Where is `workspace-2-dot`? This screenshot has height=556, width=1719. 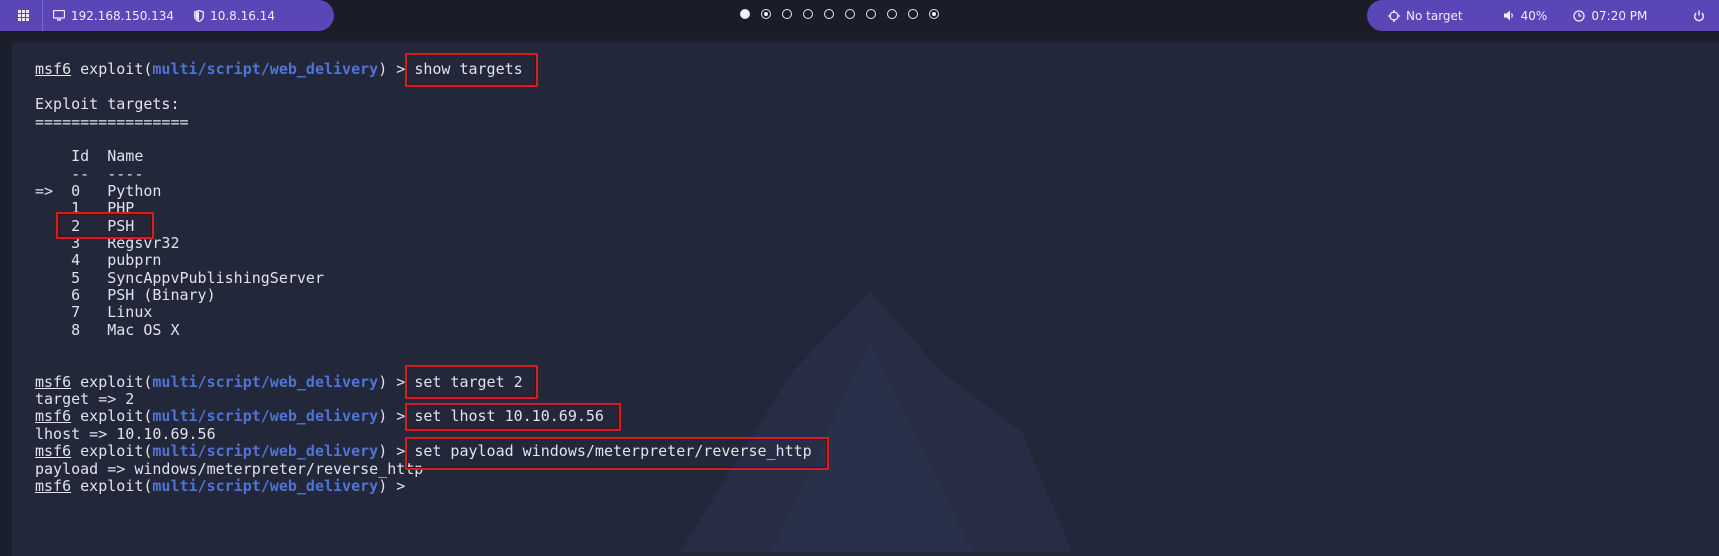
workspace-2-dot is located at coordinates (766, 14).